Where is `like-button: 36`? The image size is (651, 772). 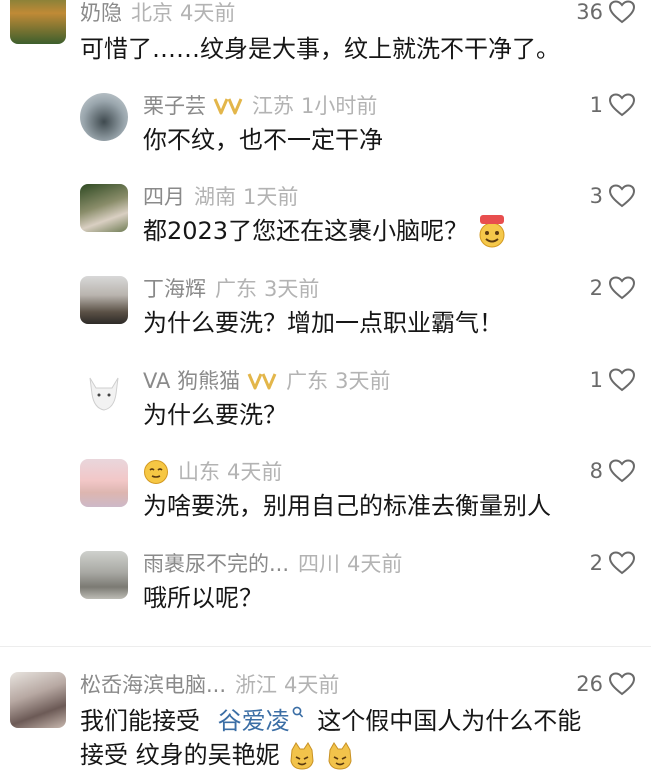
like-button: 36 is located at coordinates (605, 12).